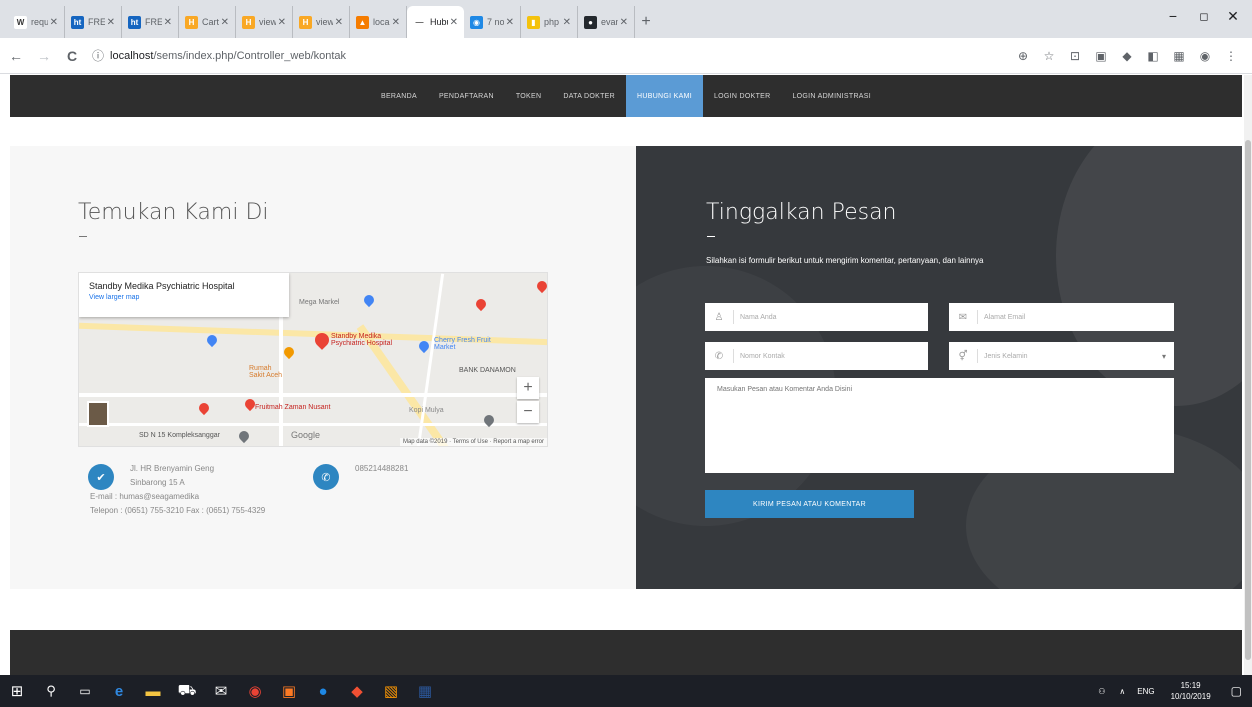 This screenshot has height=707, width=1252. What do you see at coordinates (939, 425) in the screenshot?
I see `message-textarea` at bounding box center [939, 425].